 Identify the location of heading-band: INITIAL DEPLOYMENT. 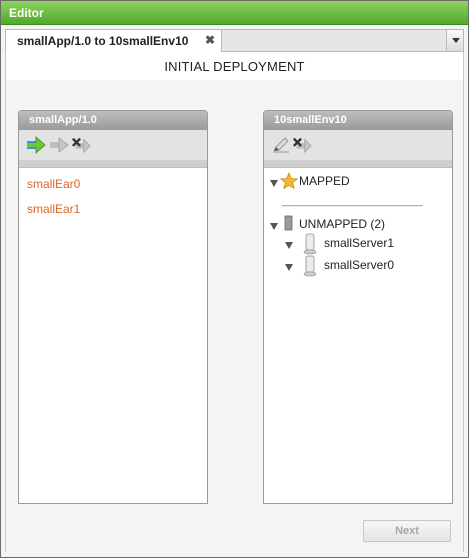
(234, 66).